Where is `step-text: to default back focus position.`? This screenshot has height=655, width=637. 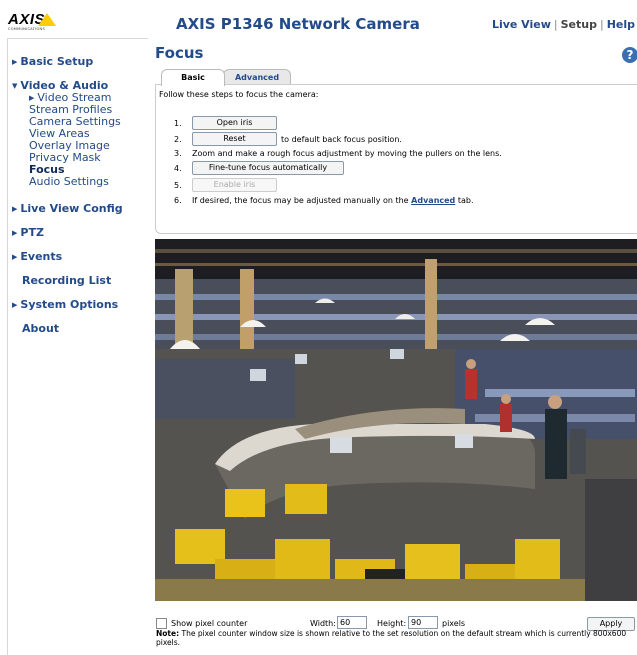
step-text: to default back focus position. is located at coordinates (341, 139).